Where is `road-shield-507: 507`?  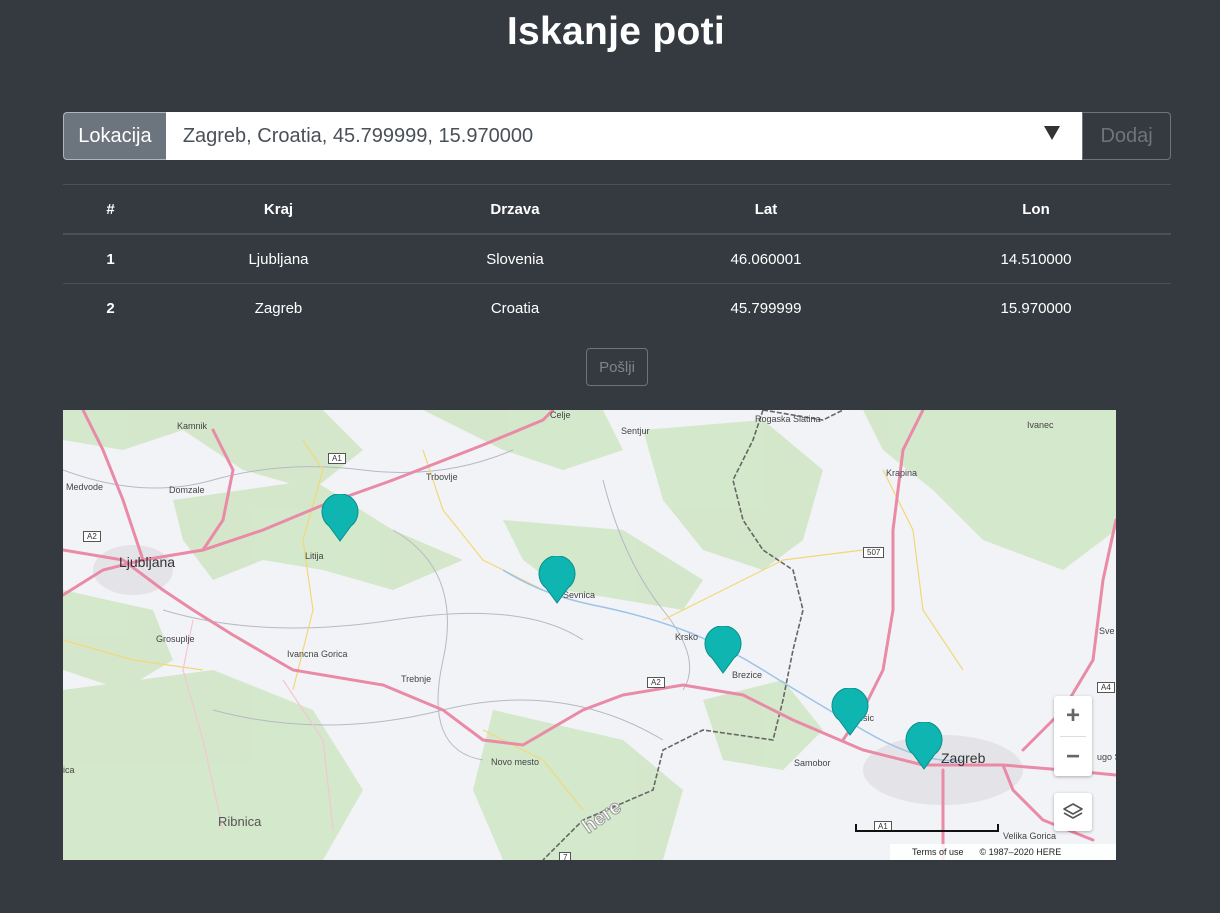
road-shield-507: 507 is located at coordinates (874, 552).